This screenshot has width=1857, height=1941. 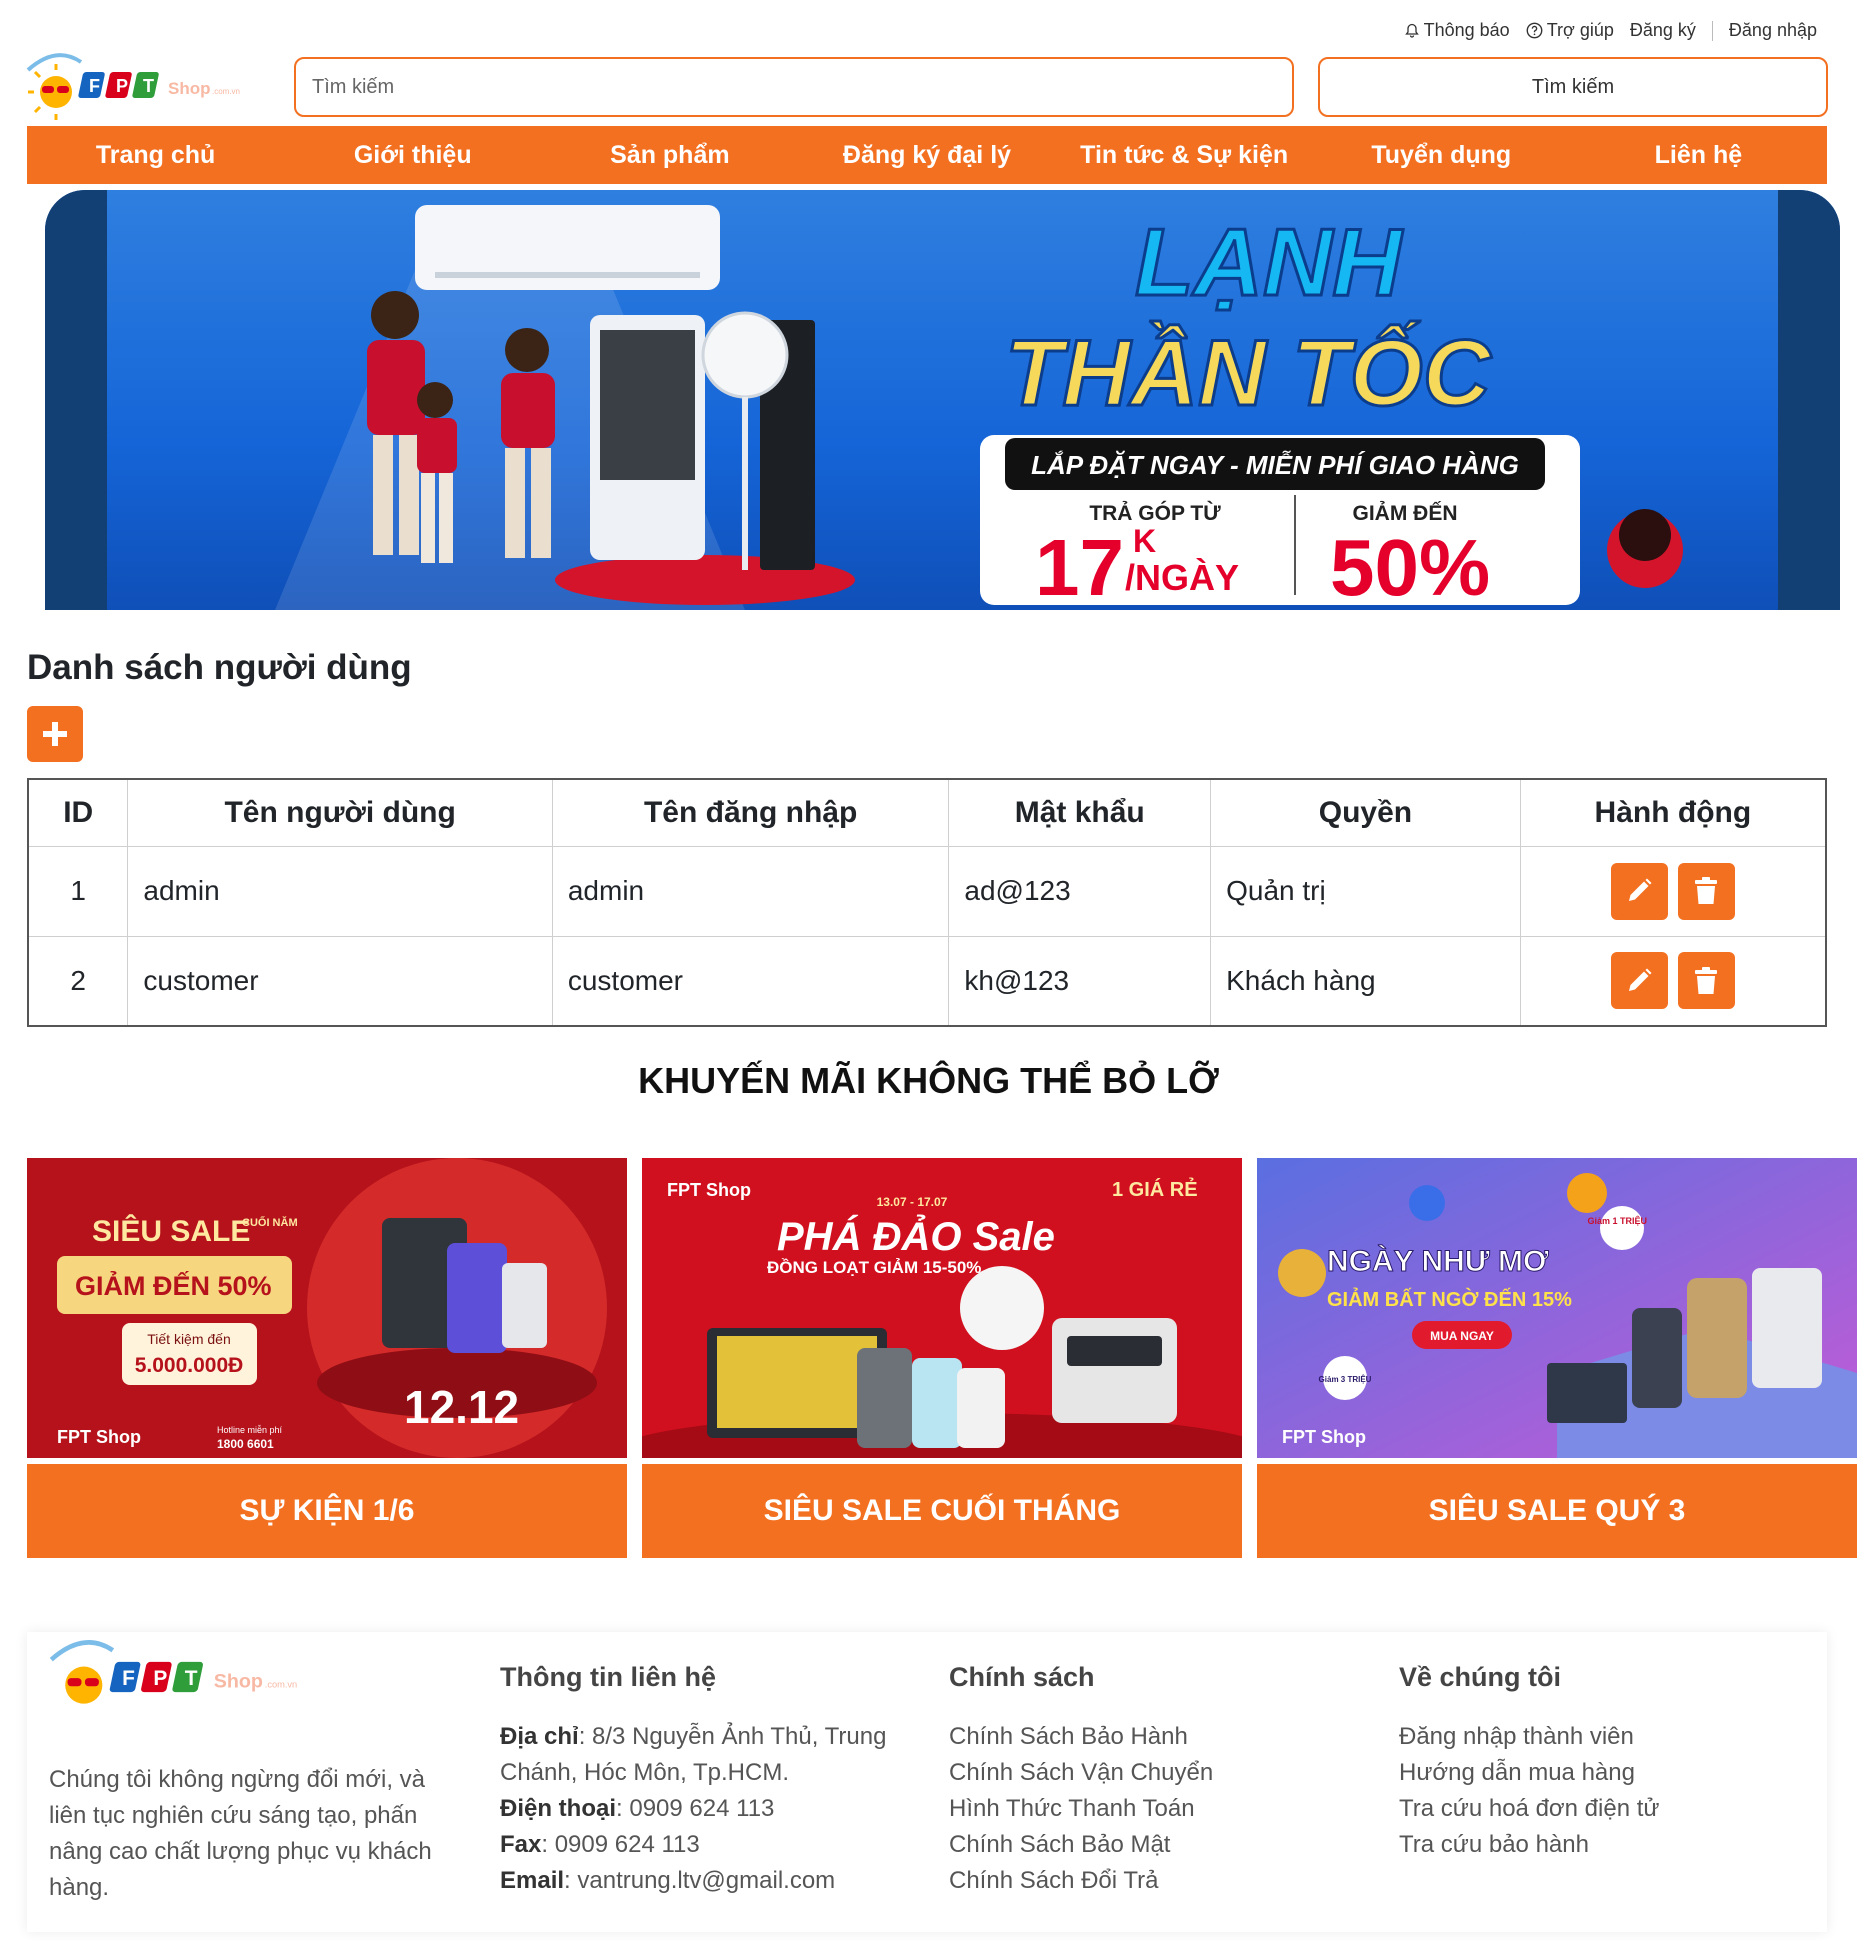 What do you see at coordinates (600, 1844) in the screenshot?
I see `footer-fax: Fax: 0909 624 113` at bounding box center [600, 1844].